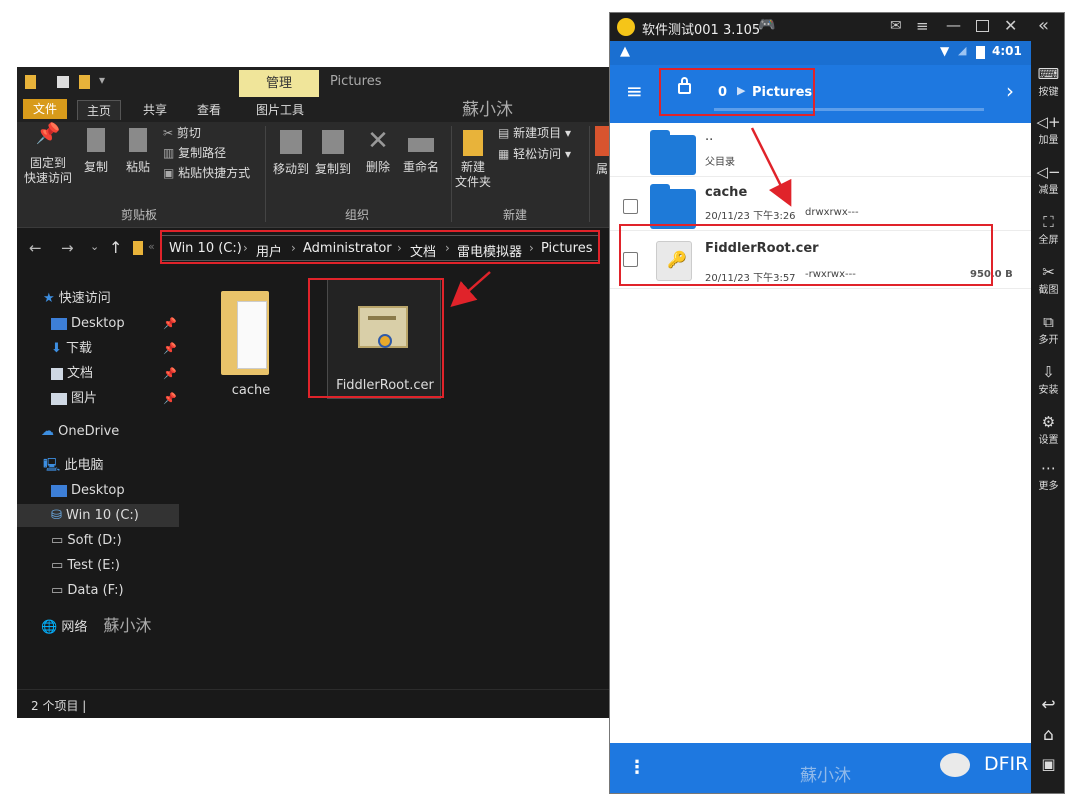 The height and width of the screenshot is (805, 1080). Describe the element at coordinates (470, 289) in the screenshot. I see `arrow-to-file` at that location.